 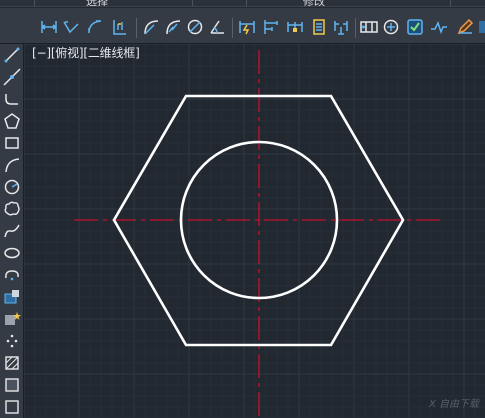 I want to click on dimension-aligned-icon, so click(x=71, y=27).